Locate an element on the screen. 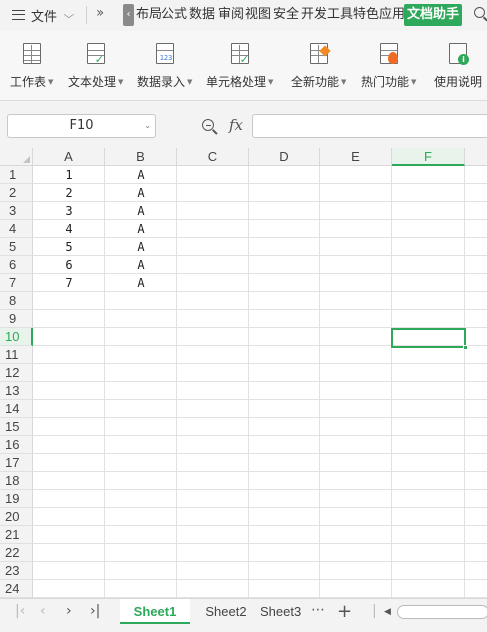 The height and width of the screenshot is (632, 487). next-sheet-icon: › is located at coordinates (69, 611).